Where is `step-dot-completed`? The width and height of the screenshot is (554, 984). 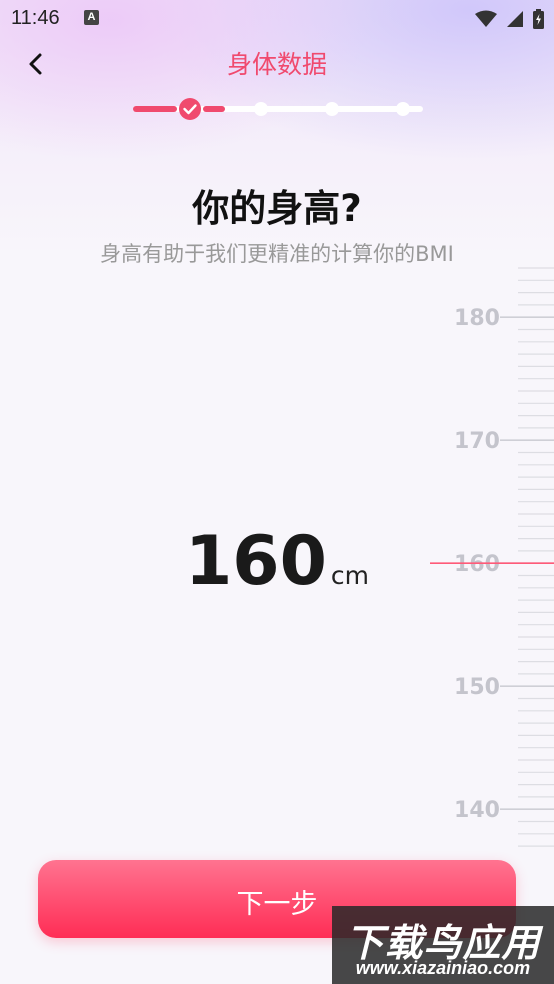 step-dot-completed is located at coordinates (190, 109).